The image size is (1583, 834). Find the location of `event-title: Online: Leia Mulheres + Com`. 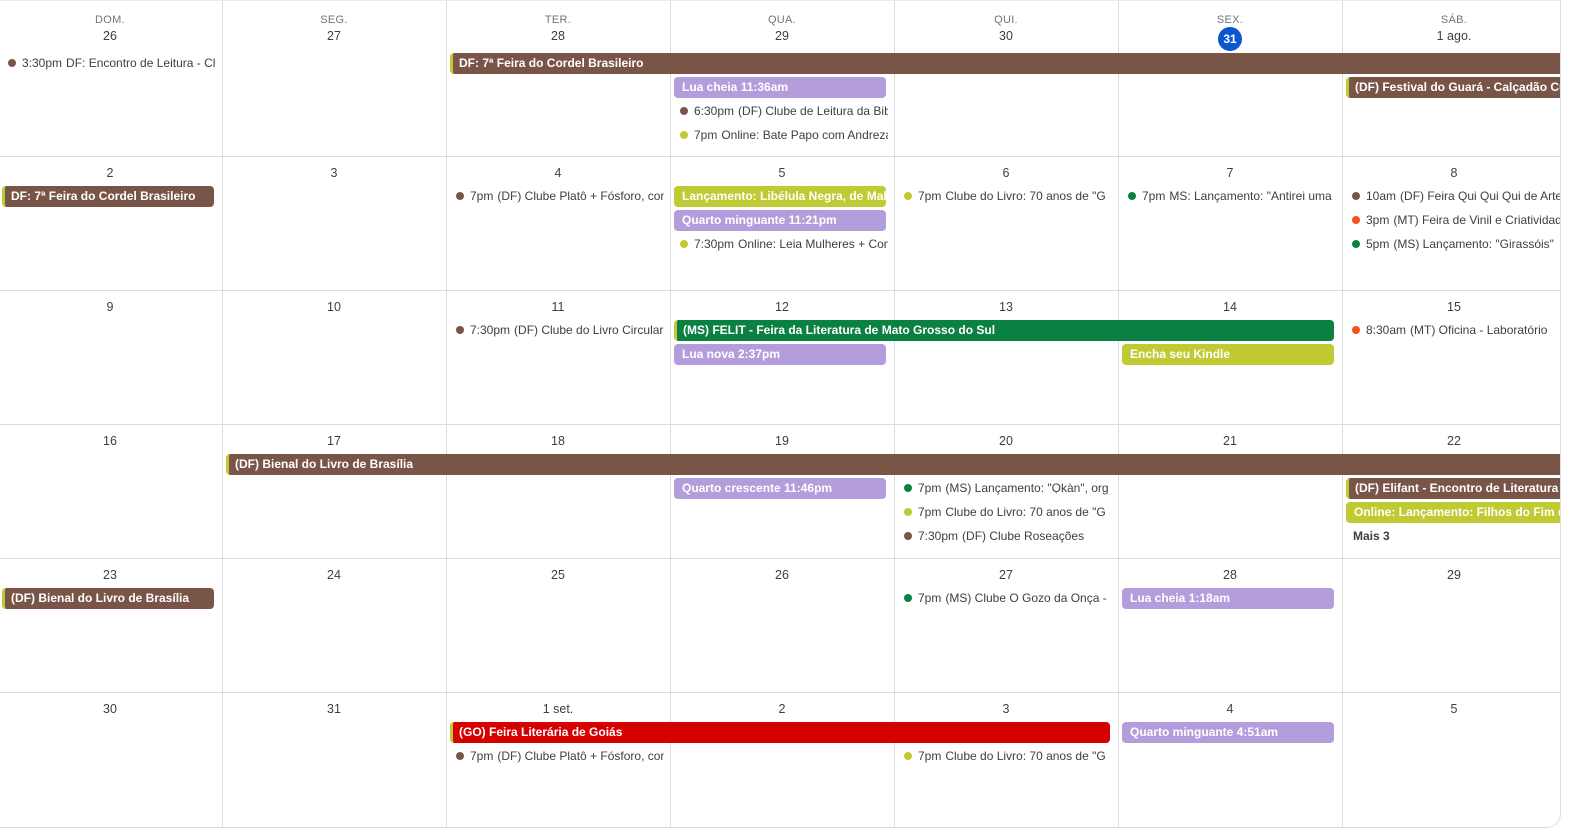

event-title: Online: Leia Mulheres + Com is located at coordinates (813, 244).